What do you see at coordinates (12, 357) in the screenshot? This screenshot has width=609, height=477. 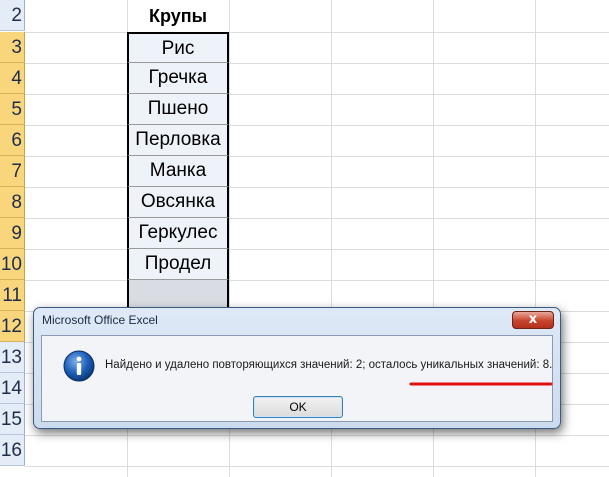 I see `row-header: 13` at bounding box center [12, 357].